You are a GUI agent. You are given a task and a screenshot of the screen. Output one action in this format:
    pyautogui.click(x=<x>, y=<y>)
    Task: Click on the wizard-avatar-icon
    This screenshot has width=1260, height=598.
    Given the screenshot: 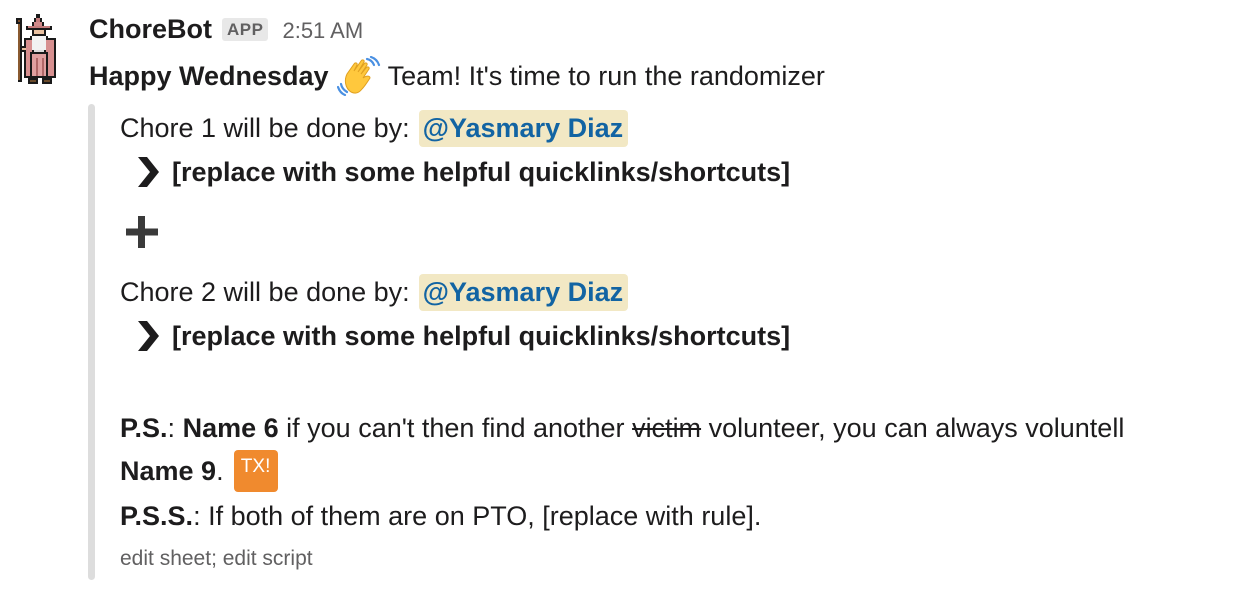 What is the action you would take?
    pyautogui.click(x=36, y=49)
    